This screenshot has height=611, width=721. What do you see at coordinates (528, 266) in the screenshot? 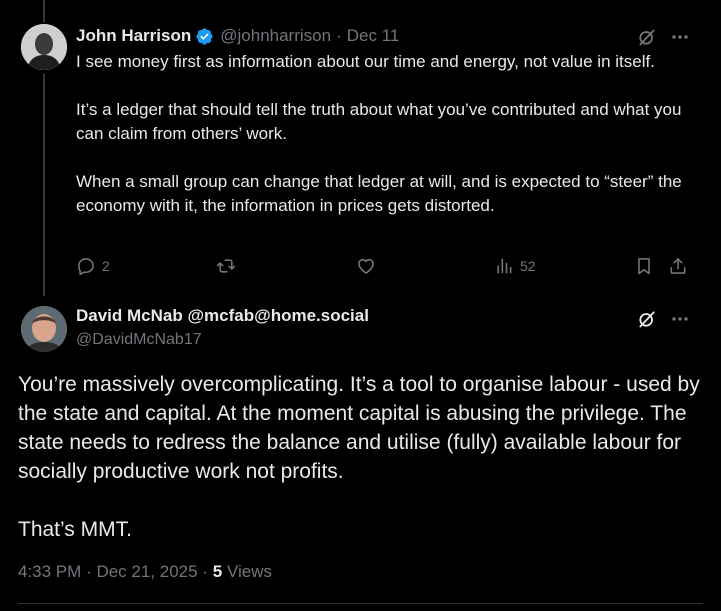
I see `views-count: 52` at bounding box center [528, 266].